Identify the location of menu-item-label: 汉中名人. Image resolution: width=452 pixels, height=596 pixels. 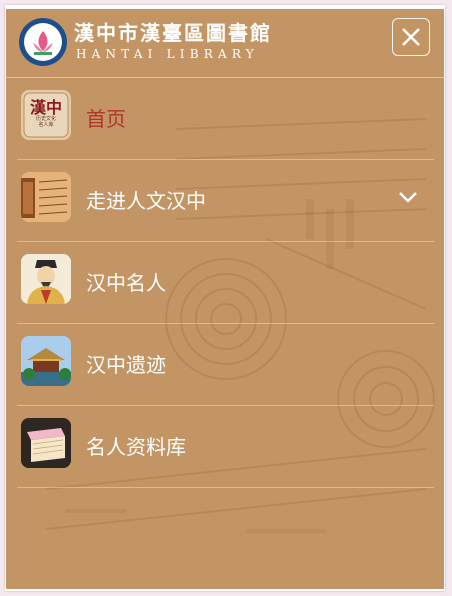
(126, 283).